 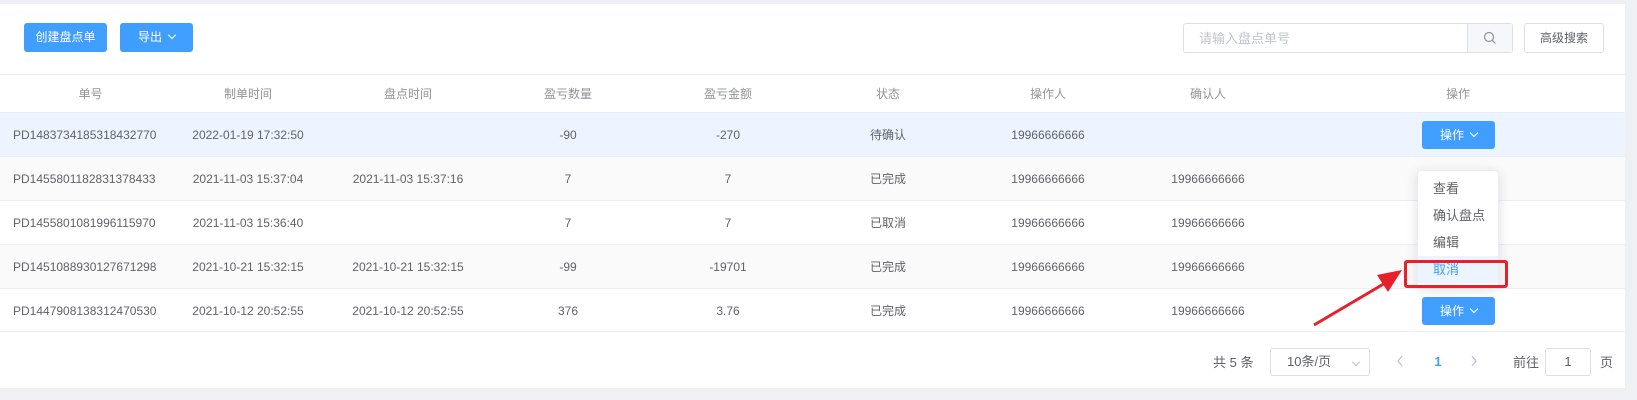 What do you see at coordinates (818, 362) in the screenshot?
I see `pagination: 共 5 条 10条/页 1 前往 1 页` at bounding box center [818, 362].